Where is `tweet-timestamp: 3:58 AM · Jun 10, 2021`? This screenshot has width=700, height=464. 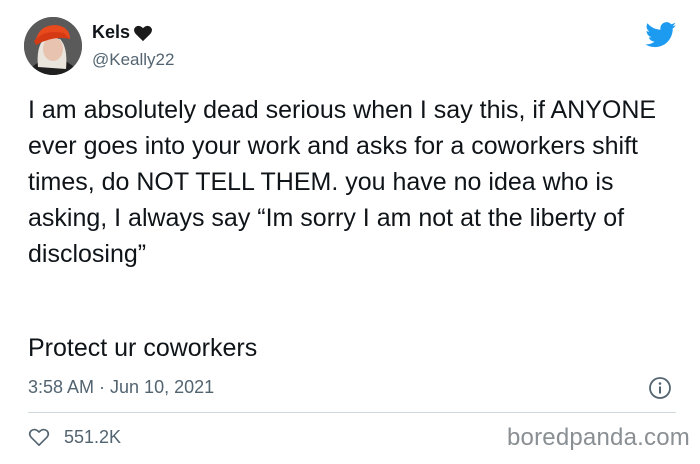 tweet-timestamp: 3:58 AM · Jun 10, 2021 is located at coordinates (121, 387).